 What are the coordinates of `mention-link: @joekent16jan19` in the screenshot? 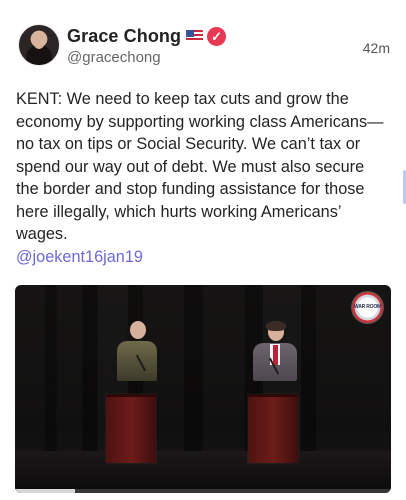 It's located at (79, 257).